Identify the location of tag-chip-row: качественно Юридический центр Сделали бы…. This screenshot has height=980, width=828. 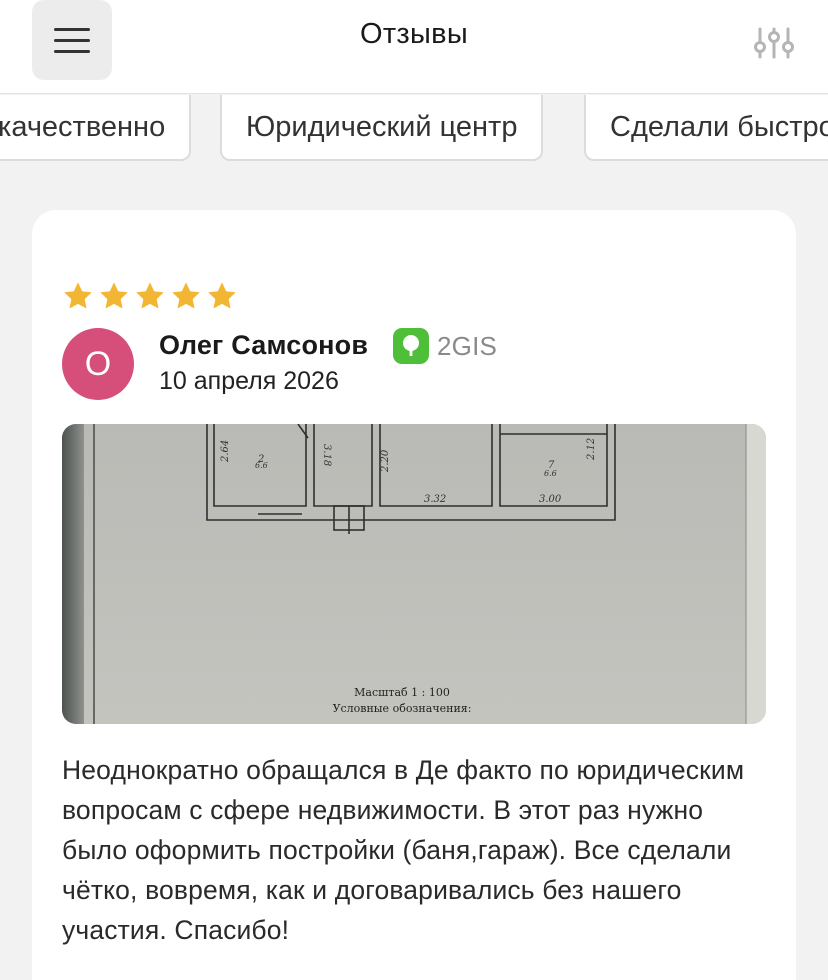
(414, 129).